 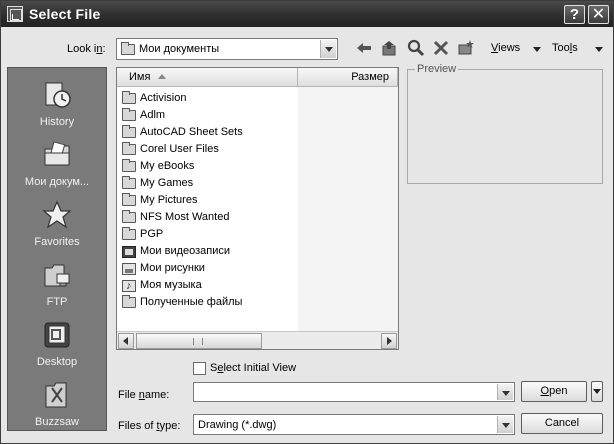 I want to click on look-in-value: Мои документы, so click(x=179, y=49).